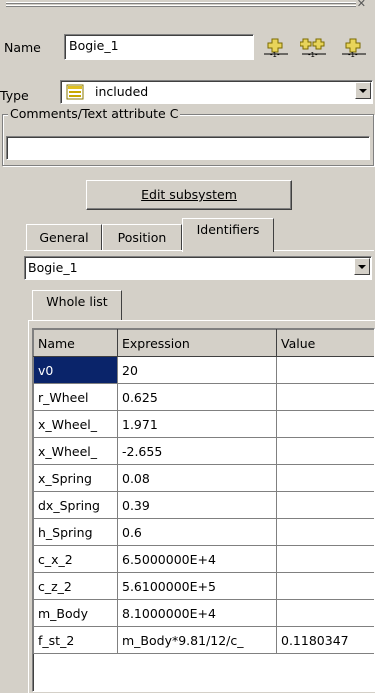  Describe the element at coordinates (76, 478) in the screenshot. I see `cell-name: x_Spring` at that location.